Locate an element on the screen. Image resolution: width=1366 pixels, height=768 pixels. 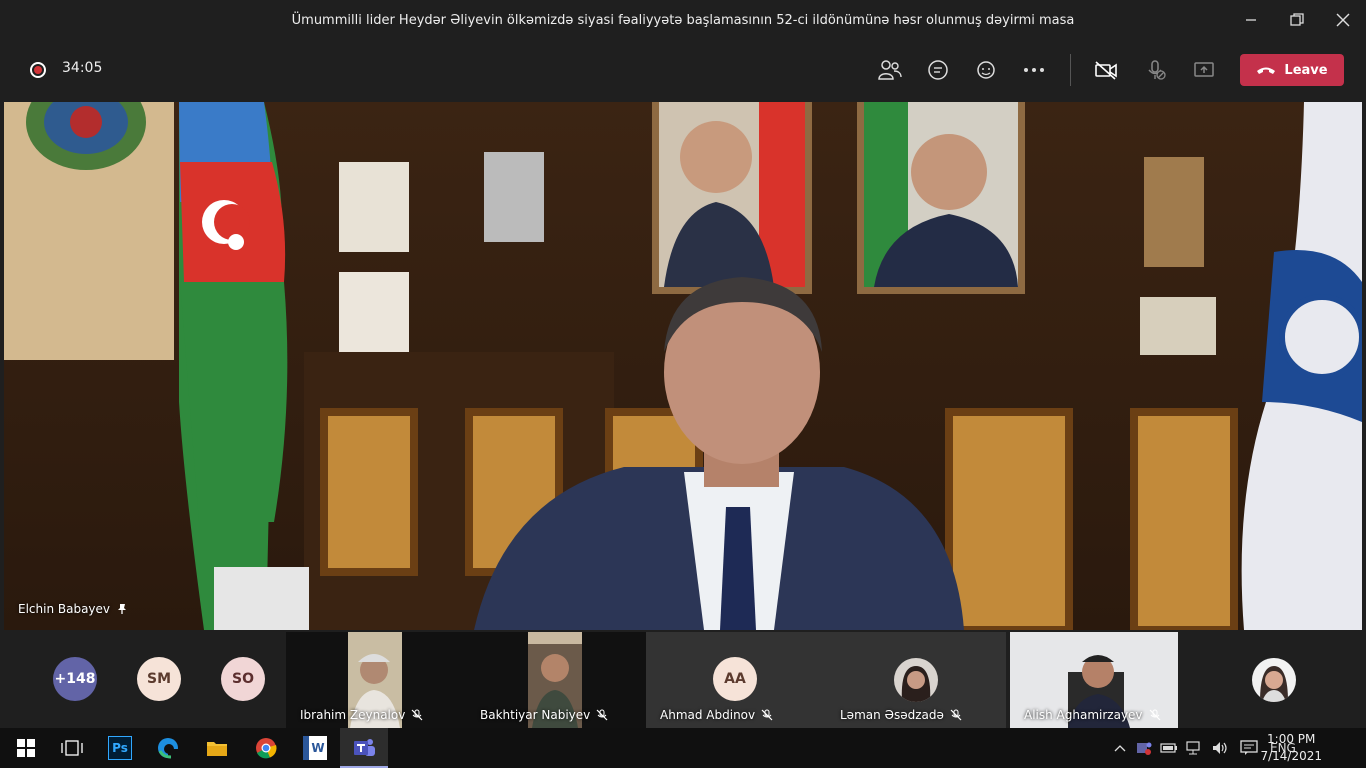
chat-icon is located at coordinates (938, 70).